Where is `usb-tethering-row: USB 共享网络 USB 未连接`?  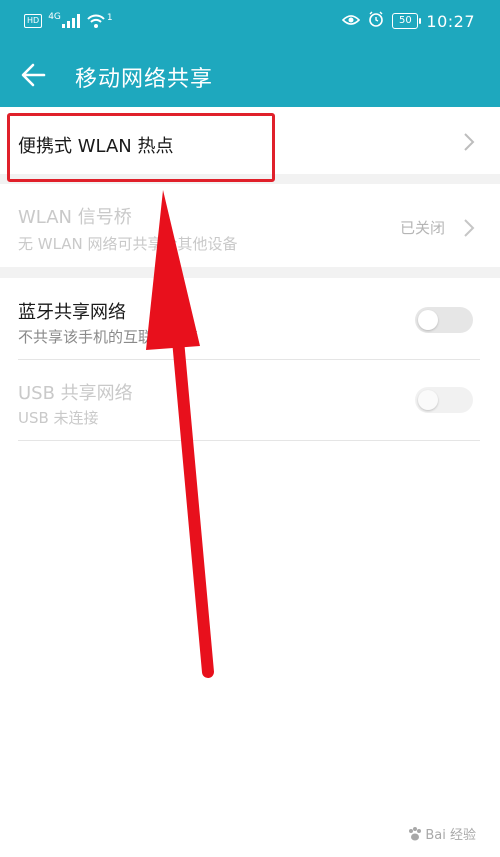 usb-tethering-row: USB 共享网络 USB 未连接 is located at coordinates (250, 400).